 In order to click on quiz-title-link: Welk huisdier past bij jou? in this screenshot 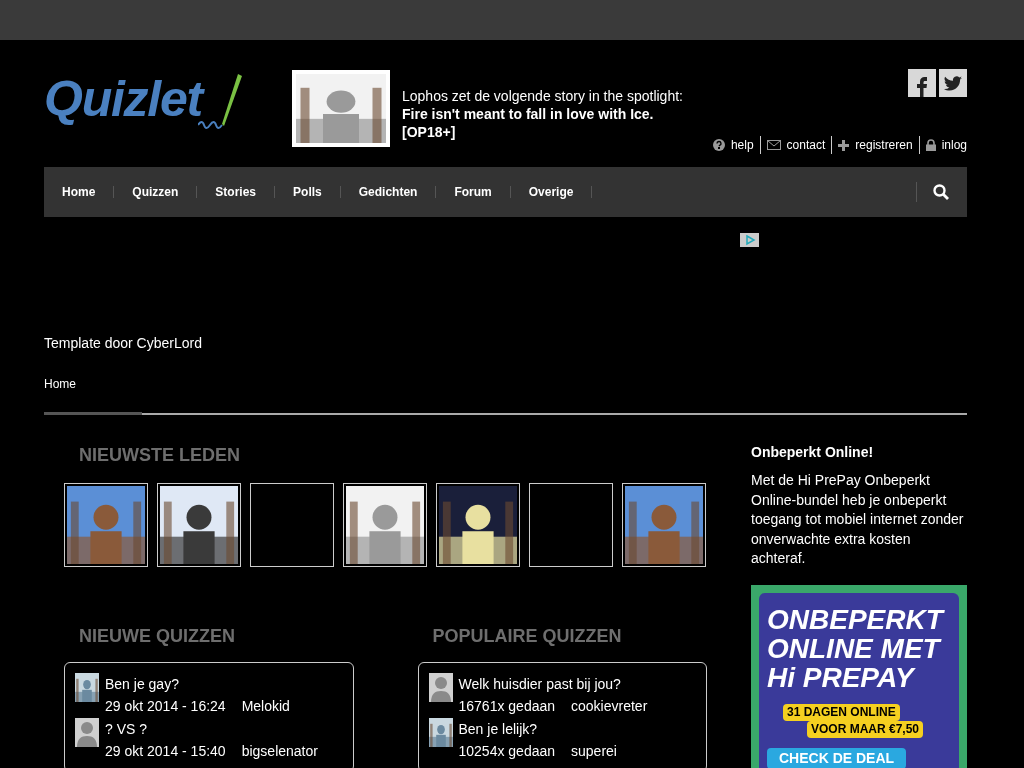, I will do `click(553, 684)`.